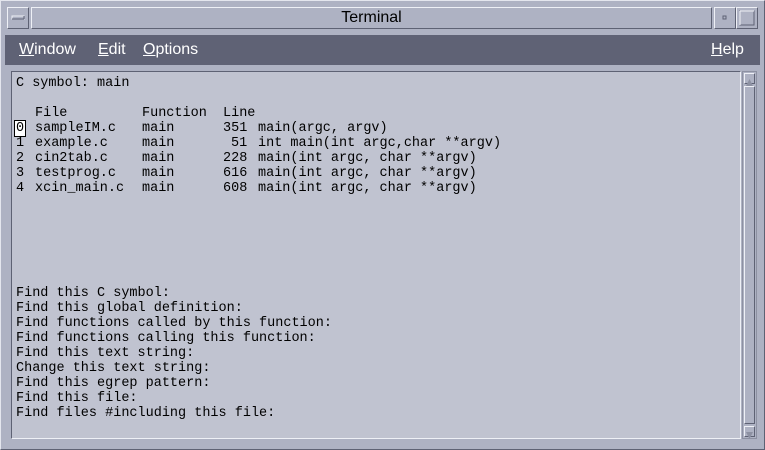 The height and width of the screenshot is (450, 765). I want to click on menu-options: Options, so click(170, 50).